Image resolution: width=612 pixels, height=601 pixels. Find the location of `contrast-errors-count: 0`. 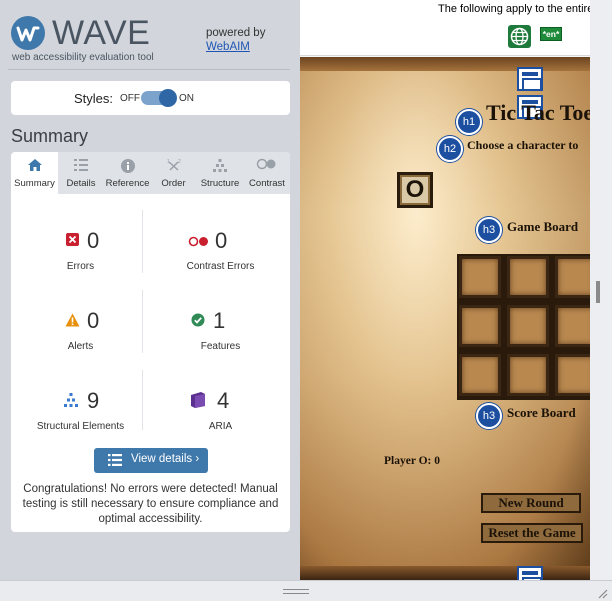

contrast-errors-count: 0 is located at coordinates (221, 240).